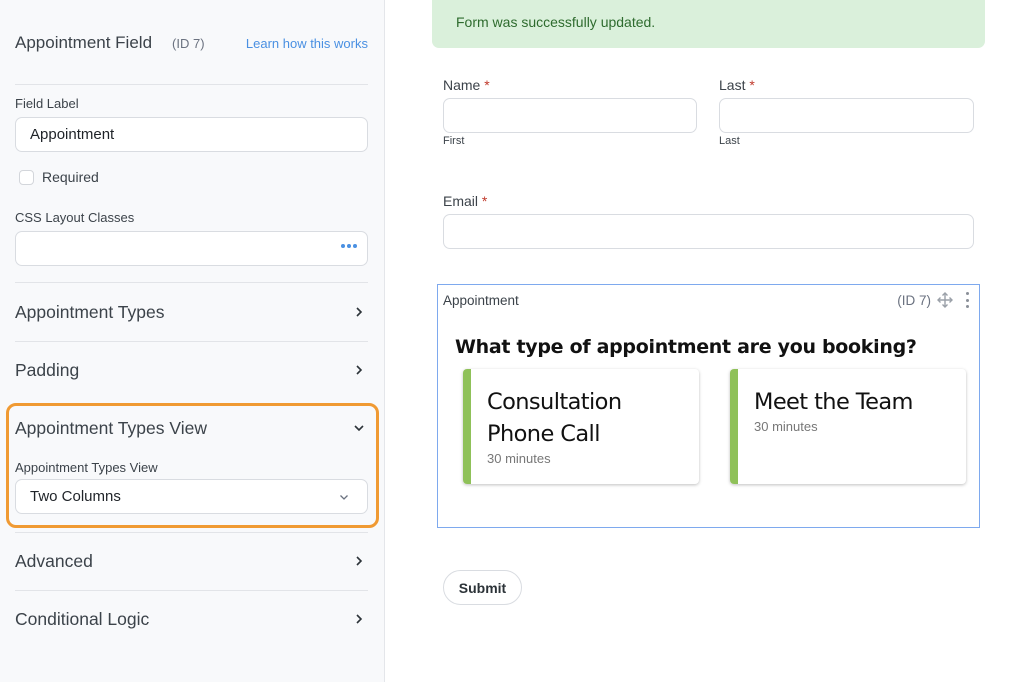 Image resolution: width=1024 pixels, height=682 pixels. I want to click on ellipsis-icon, so click(349, 246).